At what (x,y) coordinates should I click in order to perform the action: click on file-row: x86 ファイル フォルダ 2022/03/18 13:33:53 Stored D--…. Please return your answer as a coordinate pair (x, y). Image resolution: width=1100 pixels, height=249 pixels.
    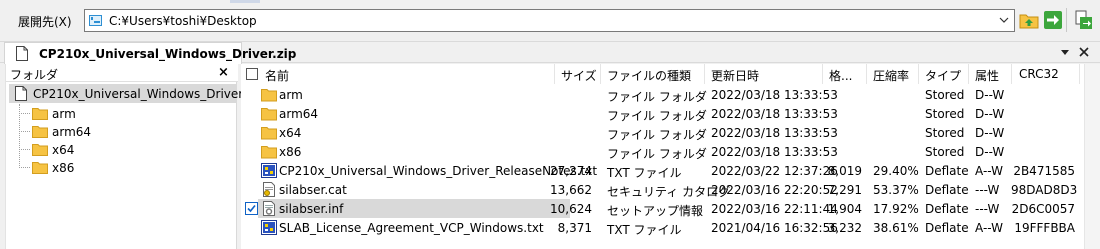
    Looking at the image, I should click on (662, 151).